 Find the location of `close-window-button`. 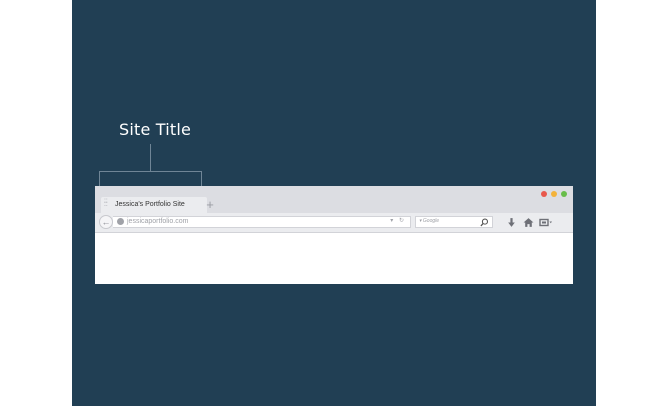

close-window-button is located at coordinates (544, 194).